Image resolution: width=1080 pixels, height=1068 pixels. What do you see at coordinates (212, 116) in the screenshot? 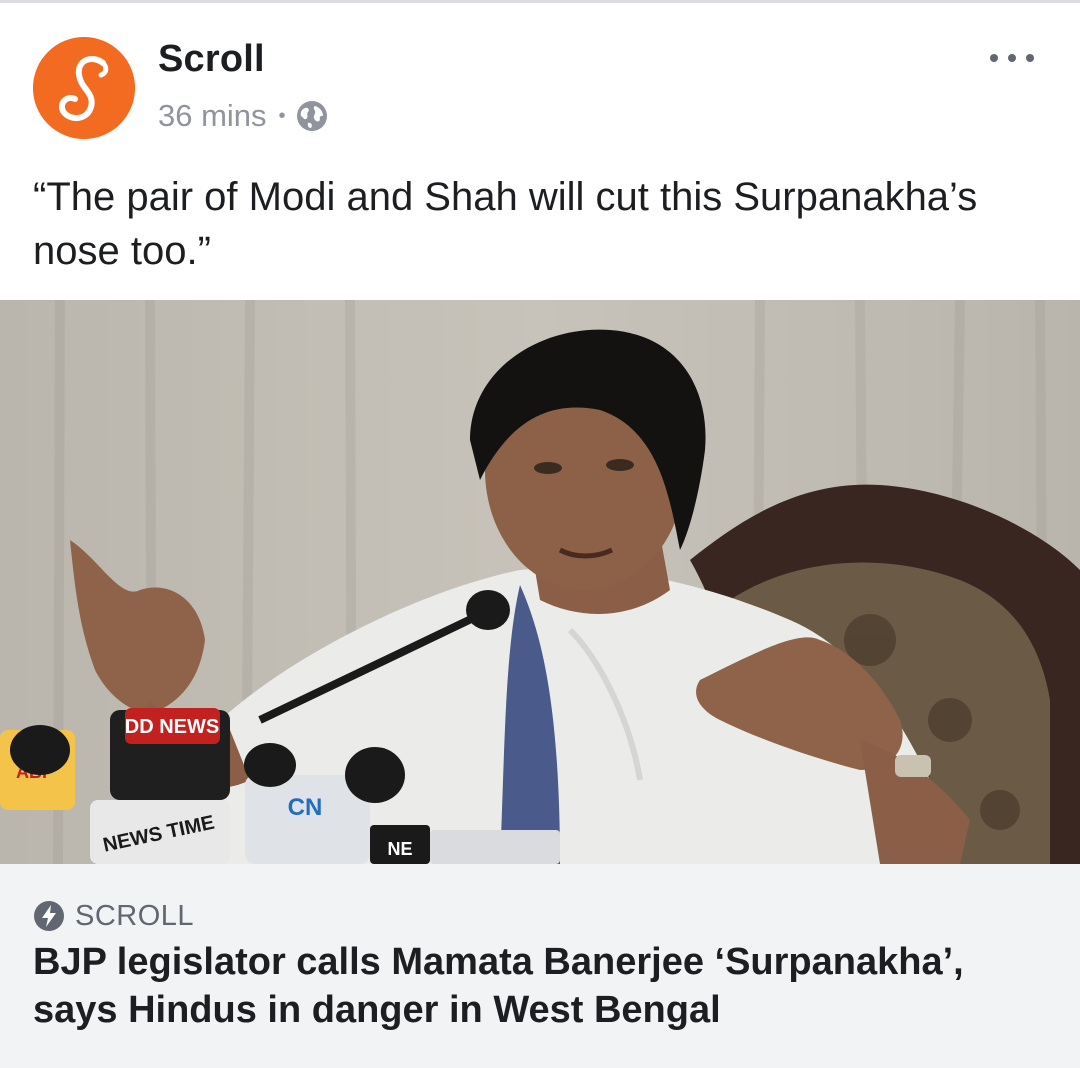
I see `timestamp: 36 mins` at bounding box center [212, 116].